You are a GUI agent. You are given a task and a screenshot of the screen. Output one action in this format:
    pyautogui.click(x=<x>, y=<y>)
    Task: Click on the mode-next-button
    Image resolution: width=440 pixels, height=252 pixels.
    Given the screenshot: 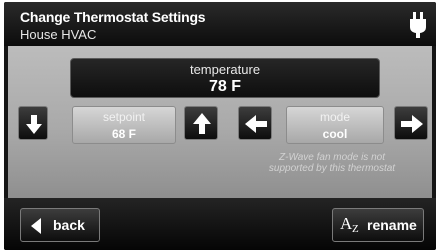 What is the action you would take?
    pyautogui.click(x=411, y=123)
    